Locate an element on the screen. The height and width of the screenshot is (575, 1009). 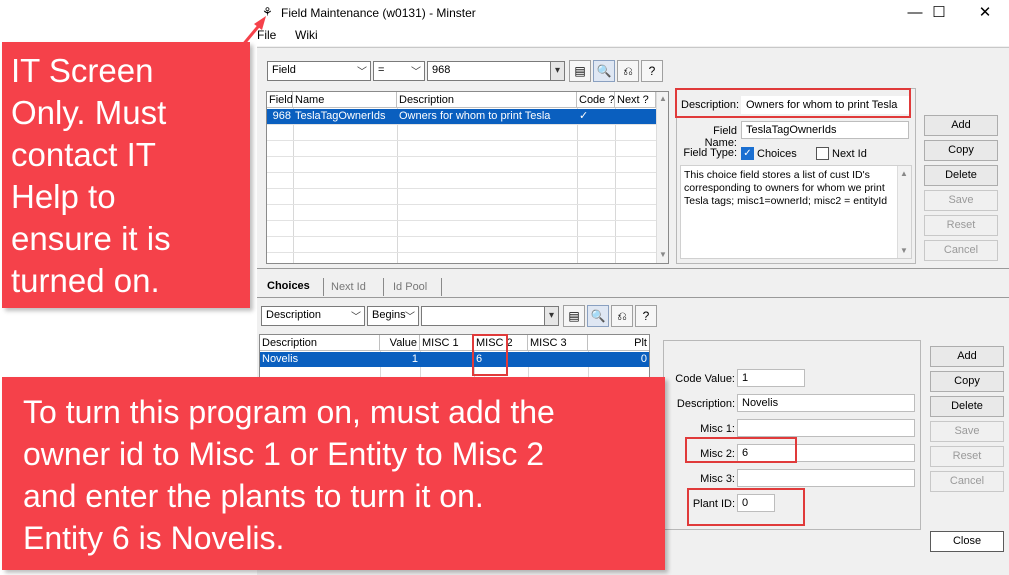
table-row: Novelis 1 6 0 is located at coordinates (454, 359).